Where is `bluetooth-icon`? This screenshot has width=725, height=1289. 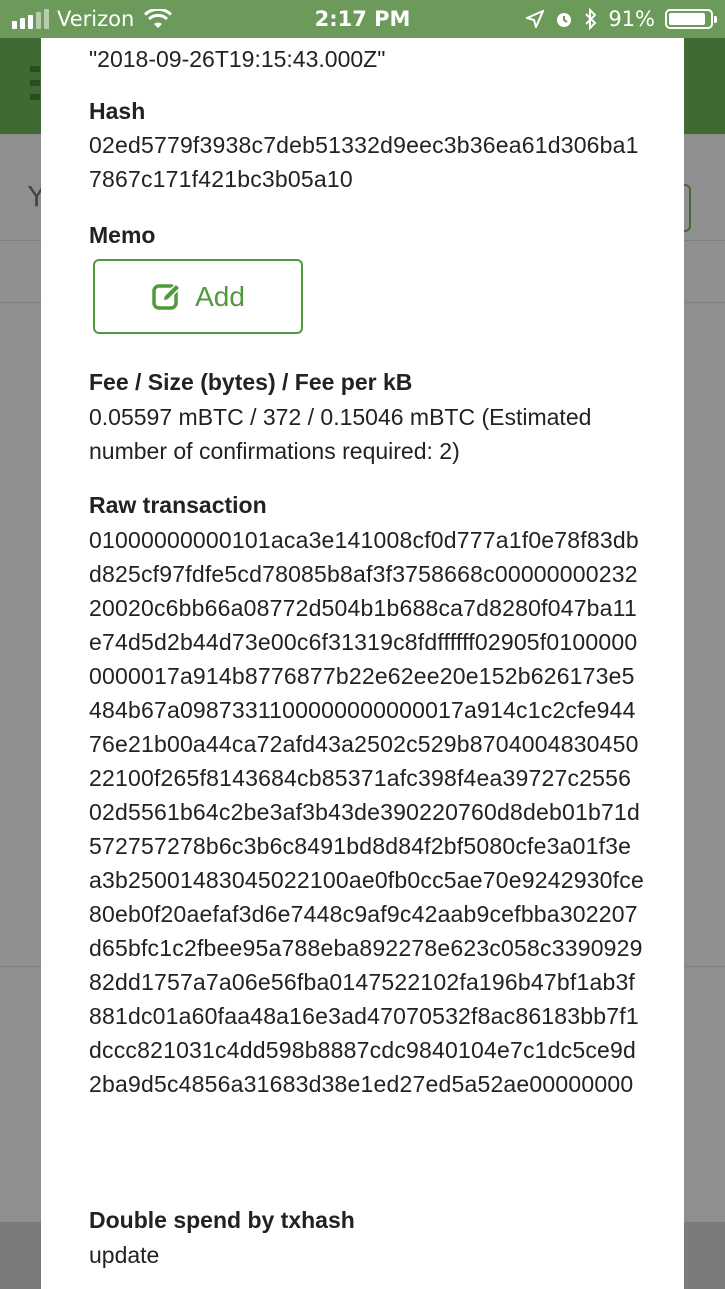 bluetooth-icon is located at coordinates (591, 19).